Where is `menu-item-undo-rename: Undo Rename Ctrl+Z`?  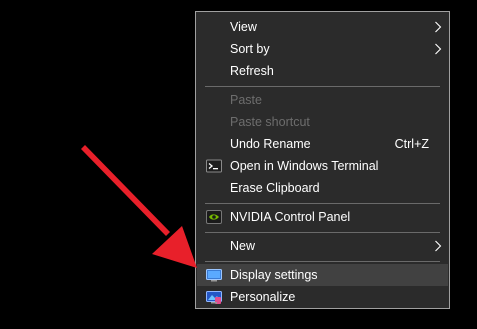
menu-item-undo-rename: Undo Rename Ctrl+Z is located at coordinates (322, 144).